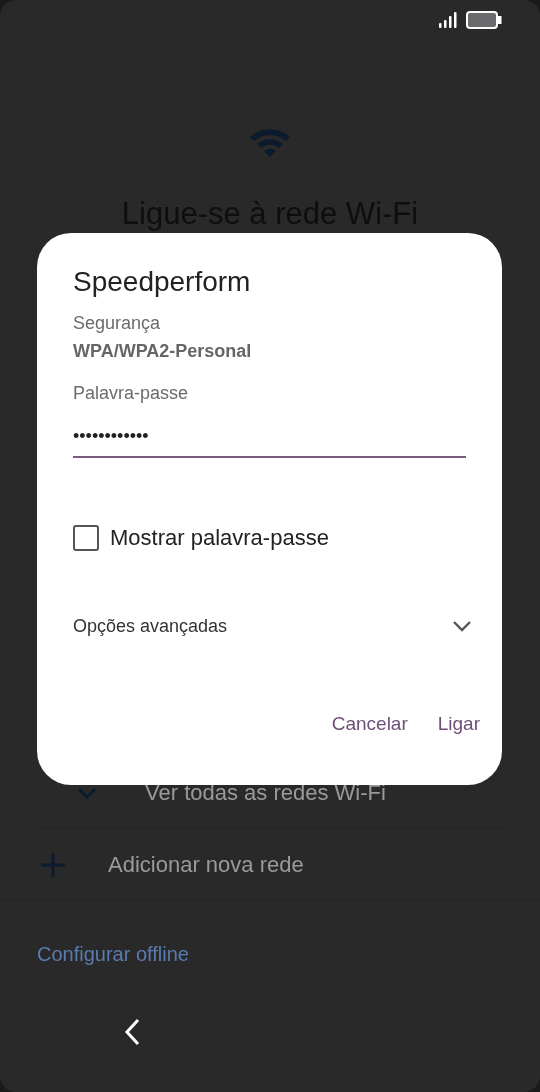 The width and height of the screenshot is (540, 1092). Describe the element at coordinates (219, 538) in the screenshot. I see `show-password-label: Mostrar palavra-passe` at that location.